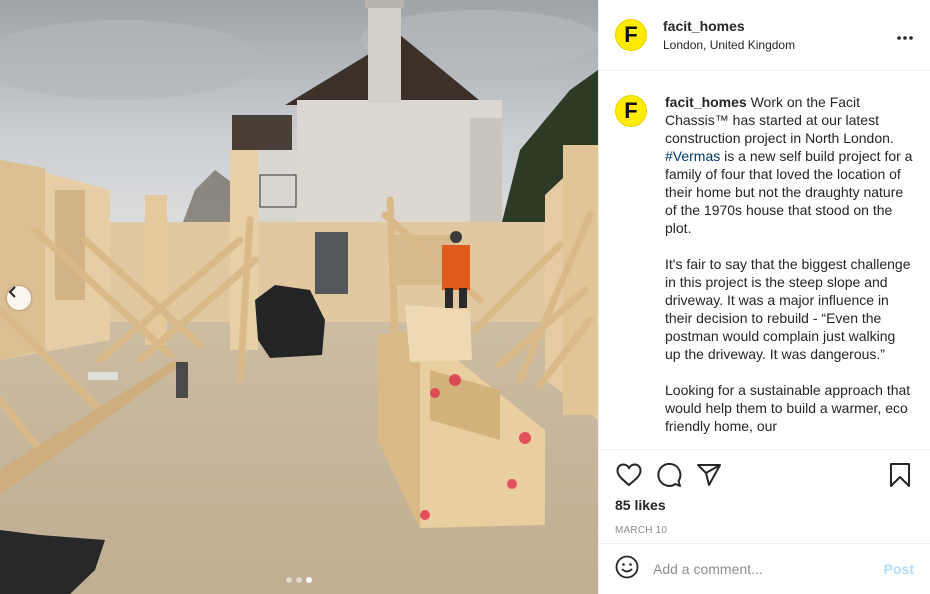  I want to click on caption-avatar: F, so click(631, 111).